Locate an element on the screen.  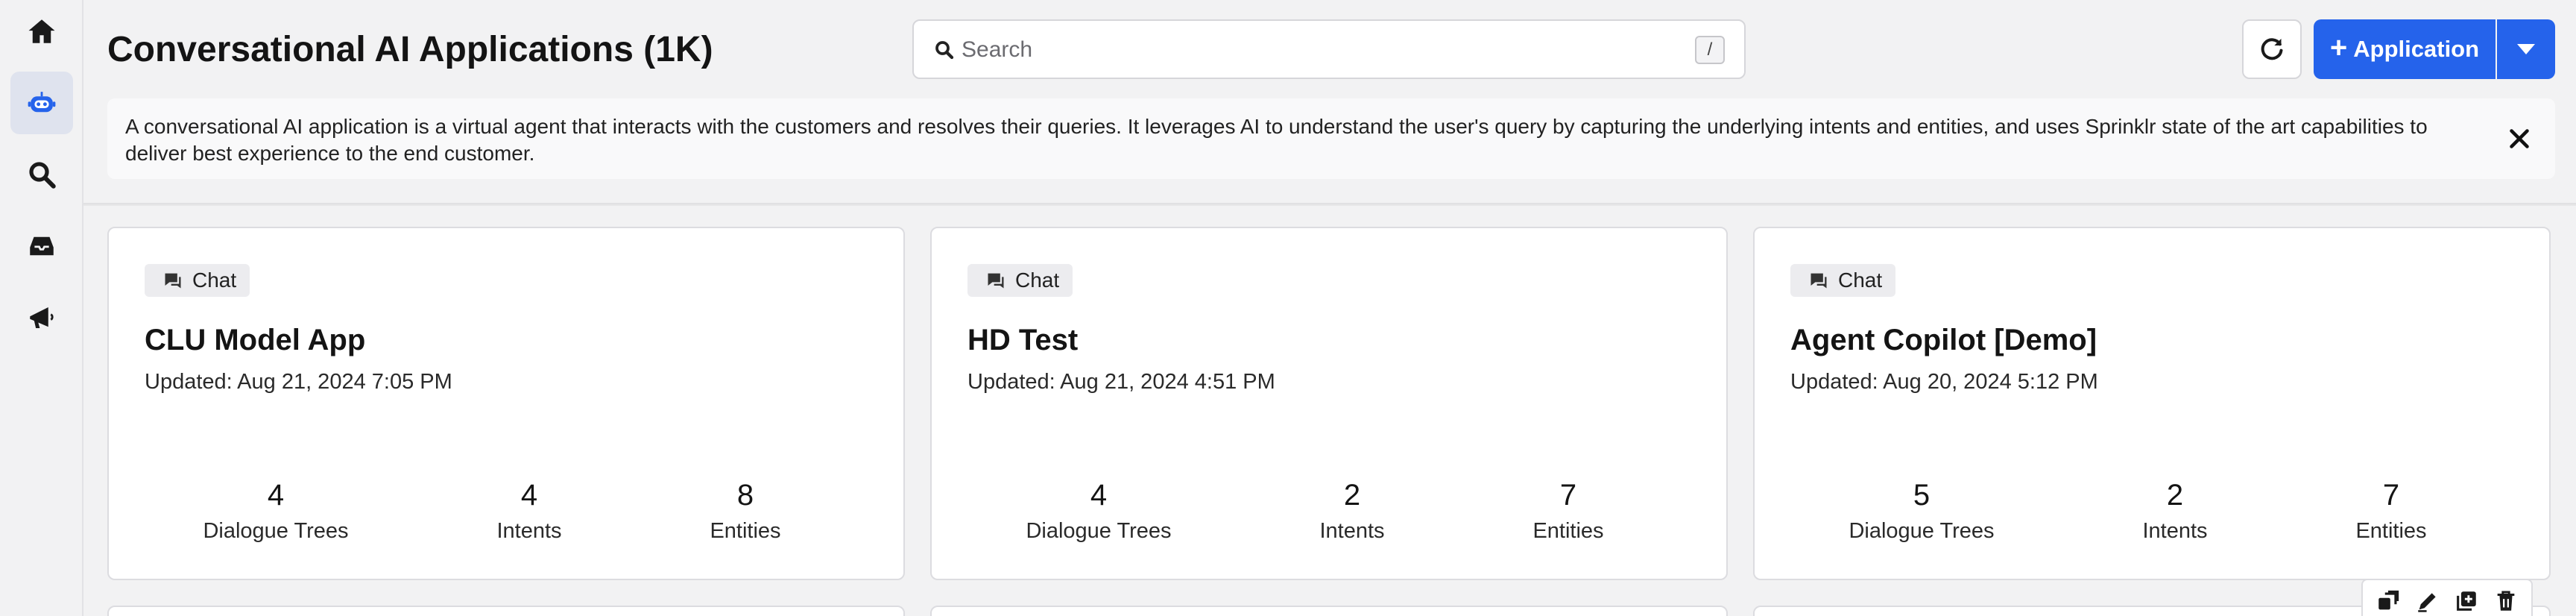
card-updated: Updated: Aug 21, 2024 4:51 PM is located at coordinates (1121, 382).